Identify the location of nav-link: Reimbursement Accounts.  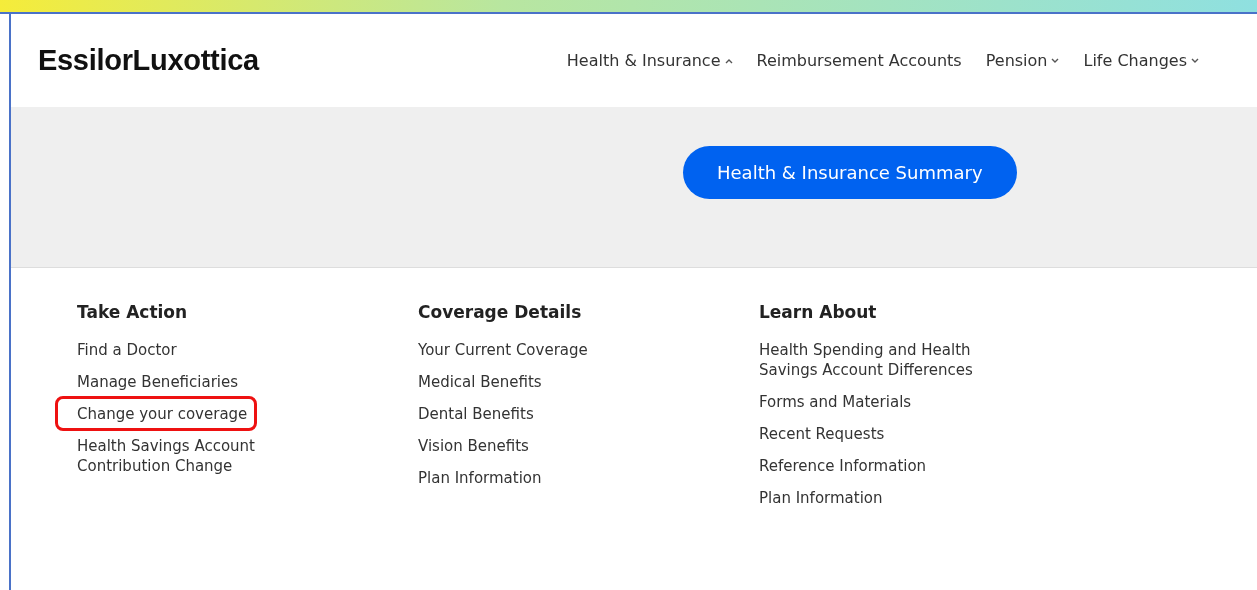
(859, 60).